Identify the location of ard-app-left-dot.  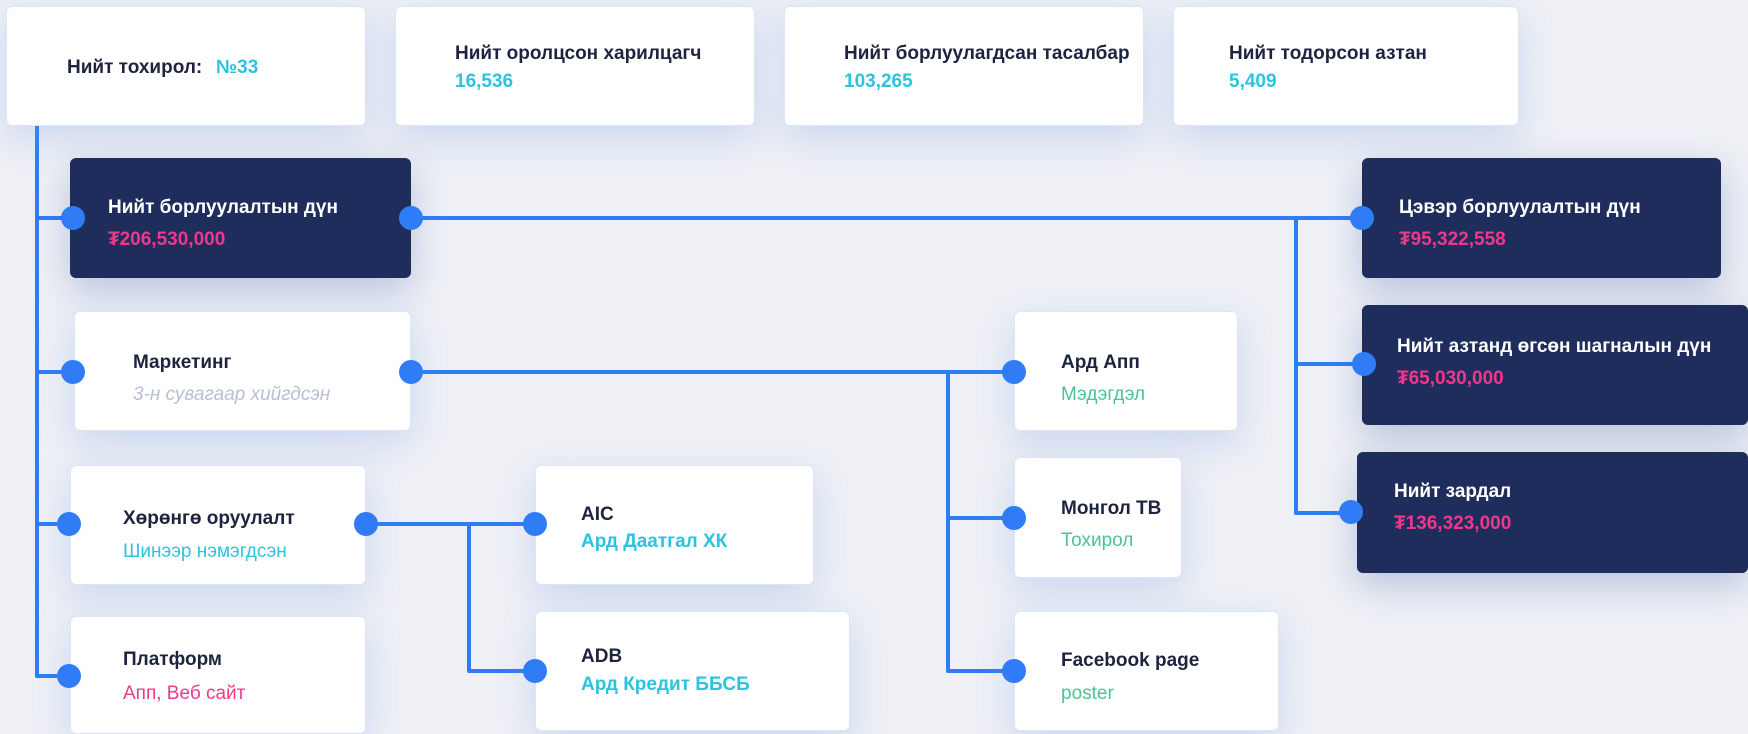
(1014, 372).